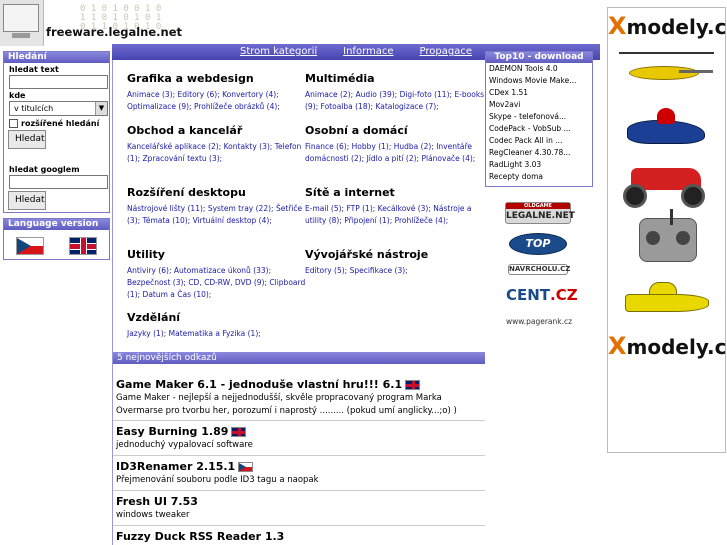 The height and width of the screenshot is (545, 727). Describe the element at coordinates (250, 94) in the screenshot. I see `category-link: Konvertory (4);` at that location.